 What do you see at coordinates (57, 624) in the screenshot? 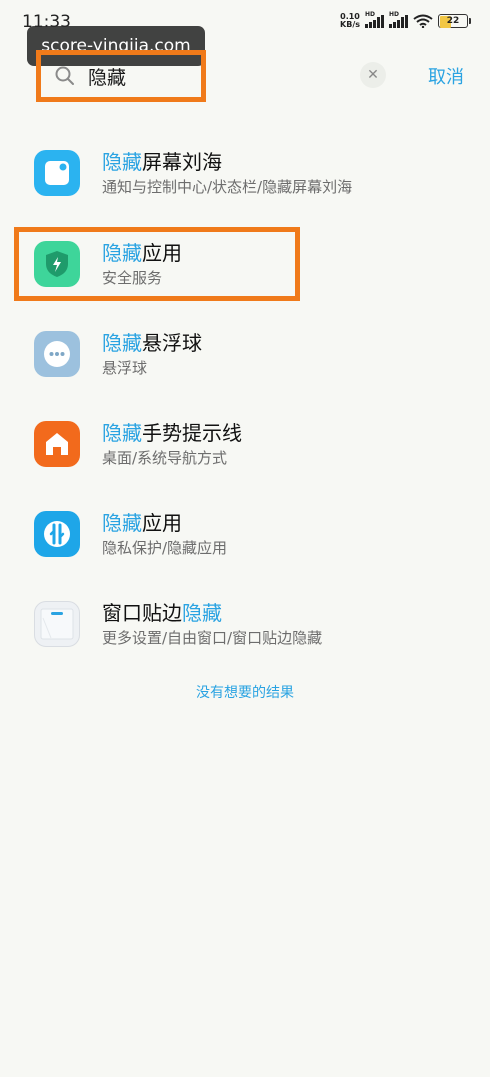
I see `window-edge-icon` at bounding box center [57, 624].